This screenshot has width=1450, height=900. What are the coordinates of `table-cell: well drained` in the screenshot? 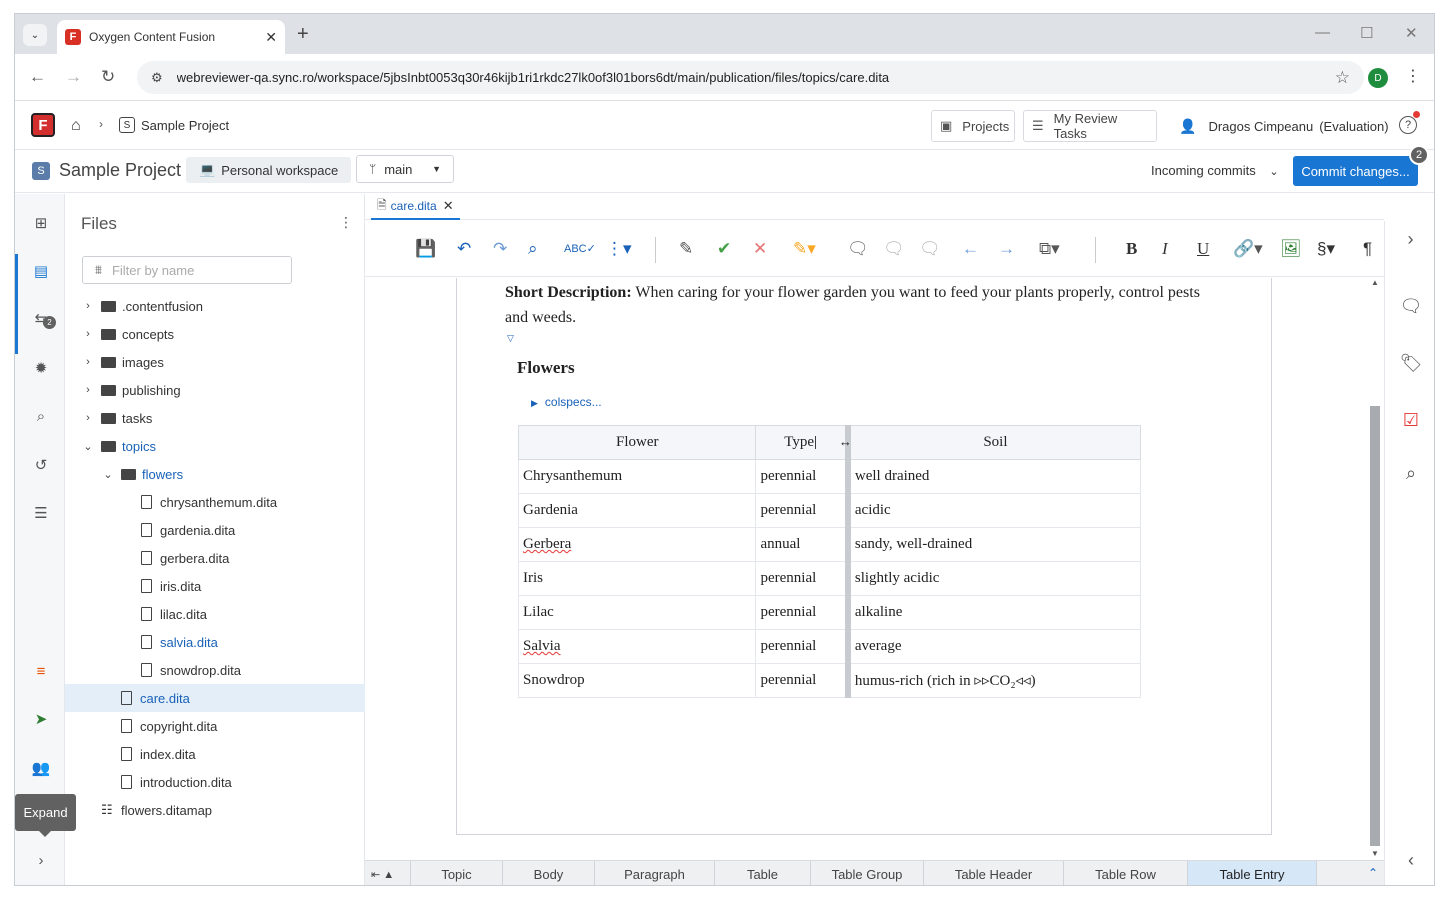 It's located at (994, 476).